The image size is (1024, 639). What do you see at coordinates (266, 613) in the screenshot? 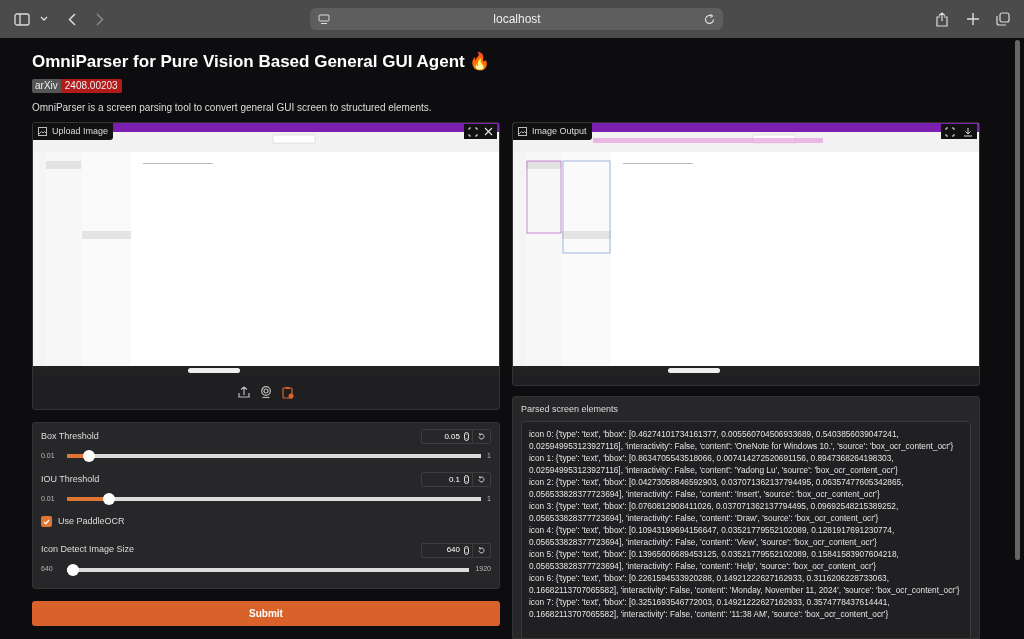
I see `submit-button: Submit` at bounding box center [266, 613].